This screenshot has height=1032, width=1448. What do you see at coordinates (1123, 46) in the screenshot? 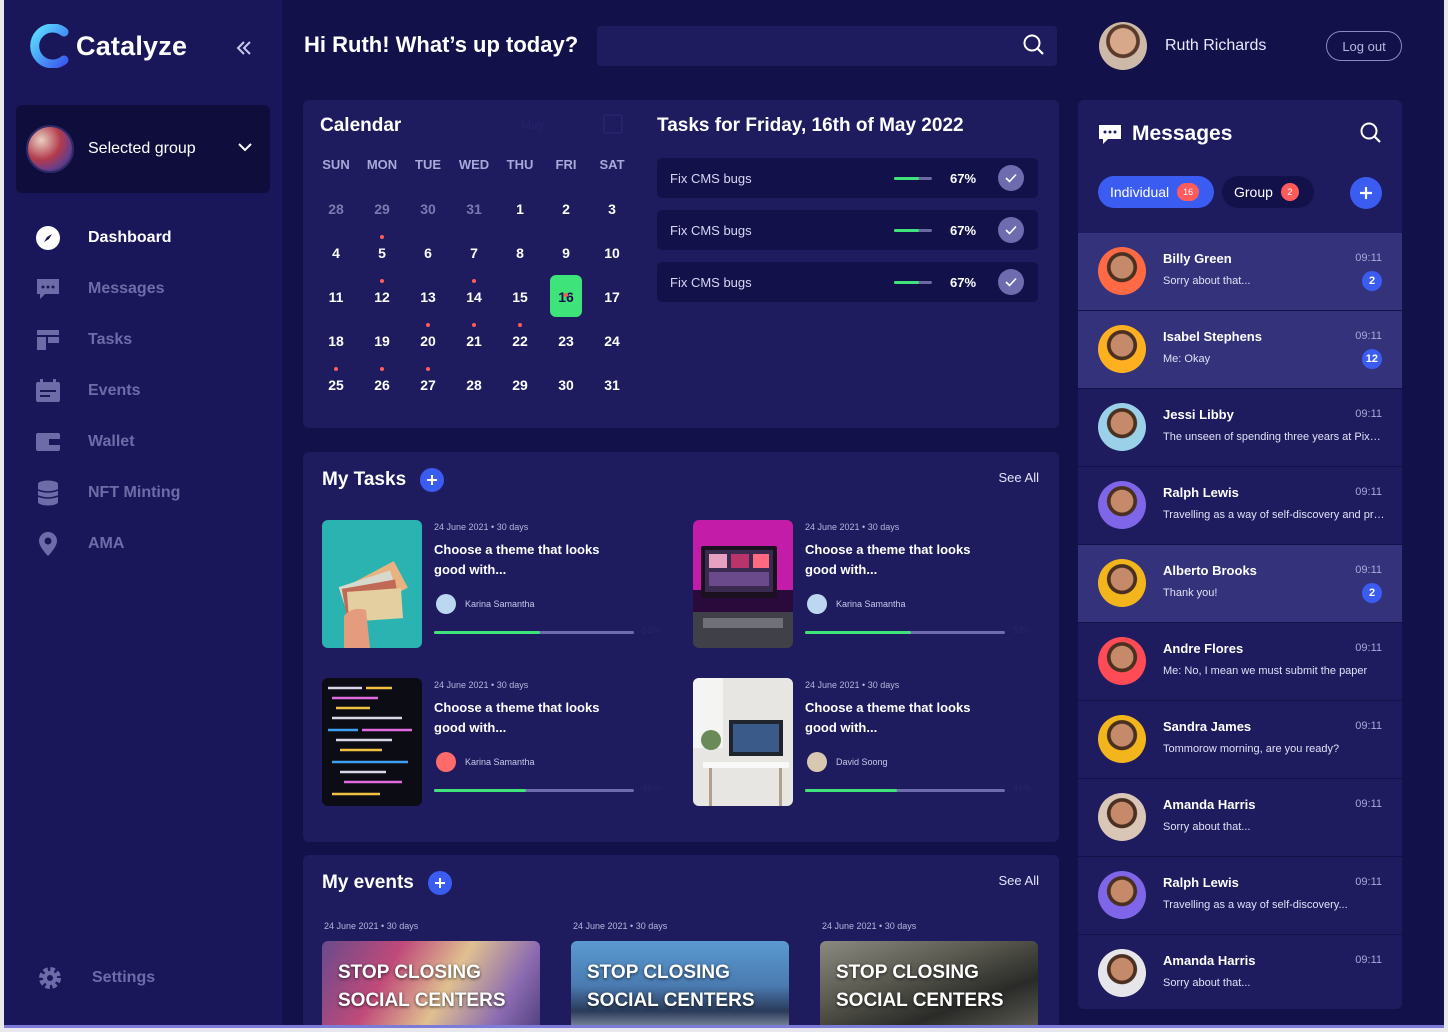
I see `user-avatar` at bounding box center [1123, 46].